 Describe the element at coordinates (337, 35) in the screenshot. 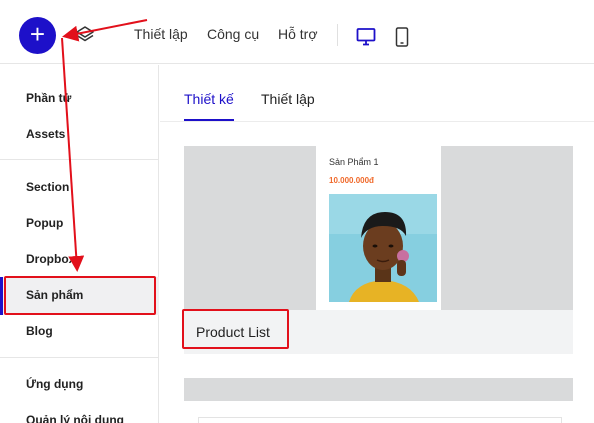

I see `toolbar-divider` at that location.